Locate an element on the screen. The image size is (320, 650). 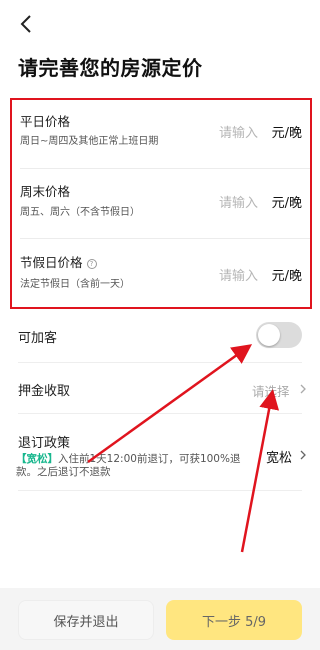
extra-guest-toggle is located at coordinates (279, 335).